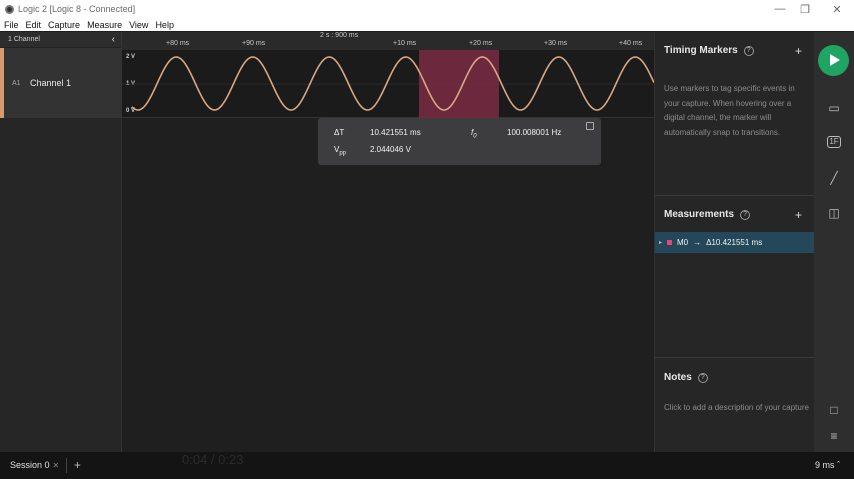 Image resolution: width=854 pixels, height=479 pixels. Describe the element at coordinates (340, 151) in the screenshot. I see `vpp-label: Vpp` at that location.